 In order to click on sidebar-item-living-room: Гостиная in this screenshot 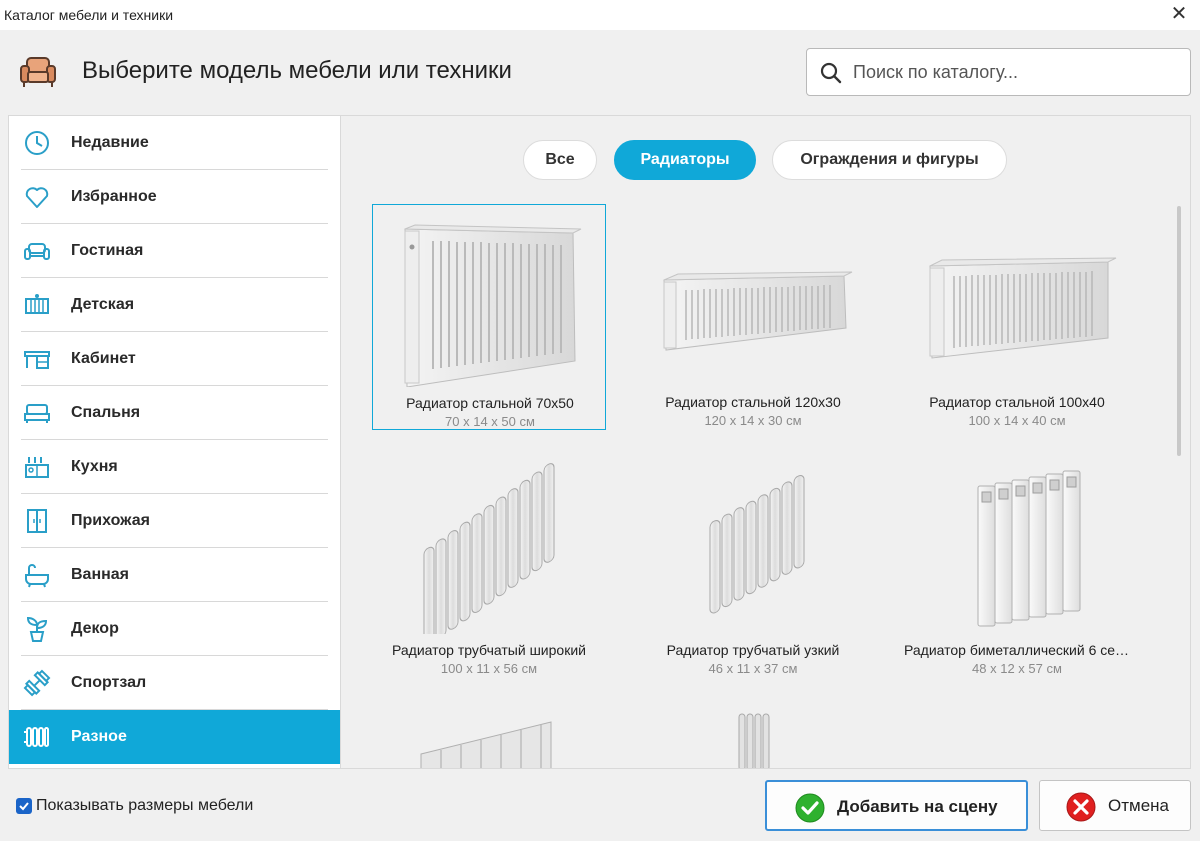, I will do `click(174, 251)`.